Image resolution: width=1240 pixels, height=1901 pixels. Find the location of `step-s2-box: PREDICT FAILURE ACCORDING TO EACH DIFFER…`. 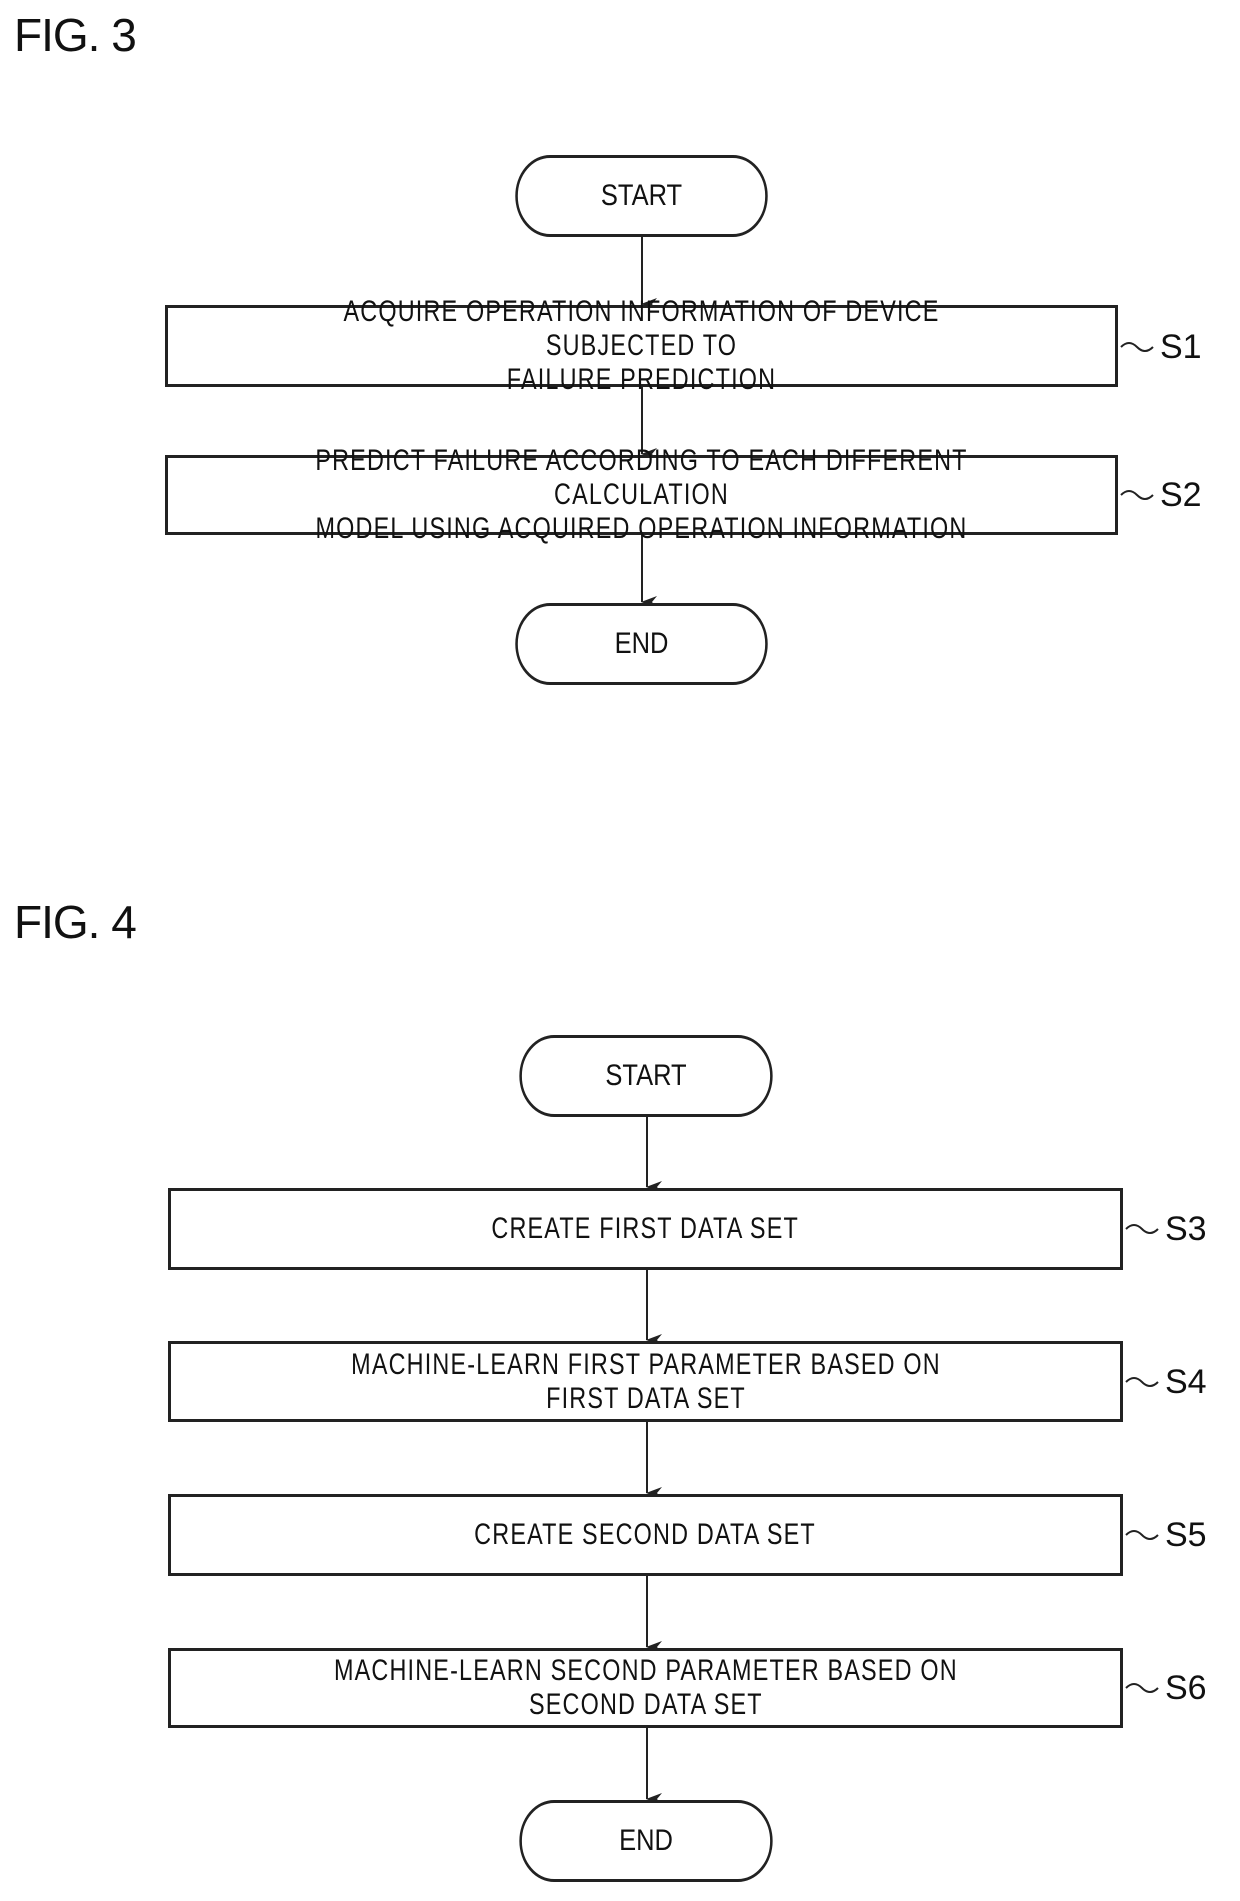

step-s2-box: PREDICT FAILURE ACCORDING TO EACH DIFFER… is located at coordinates (641, 494).